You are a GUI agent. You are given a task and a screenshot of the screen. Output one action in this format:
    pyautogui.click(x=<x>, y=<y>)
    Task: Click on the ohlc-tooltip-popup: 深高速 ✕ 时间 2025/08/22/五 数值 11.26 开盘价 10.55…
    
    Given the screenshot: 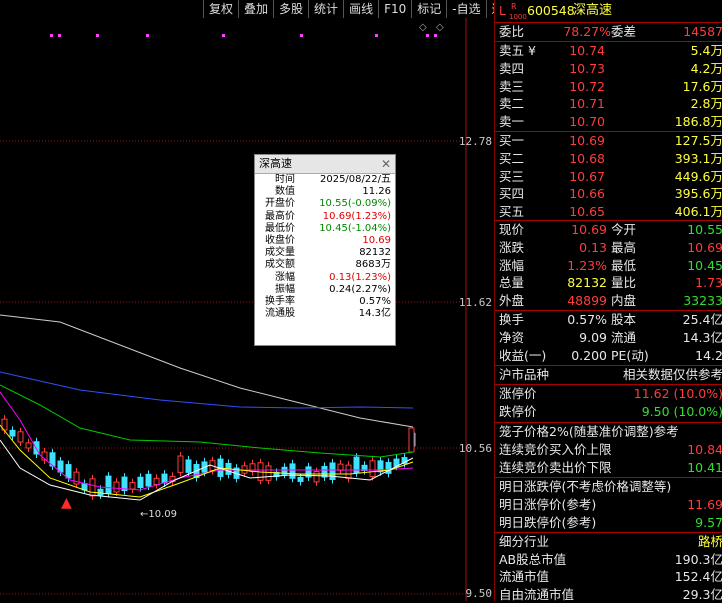 What is the action you would take?
    pyautogui.click(x=325, y=250)
    